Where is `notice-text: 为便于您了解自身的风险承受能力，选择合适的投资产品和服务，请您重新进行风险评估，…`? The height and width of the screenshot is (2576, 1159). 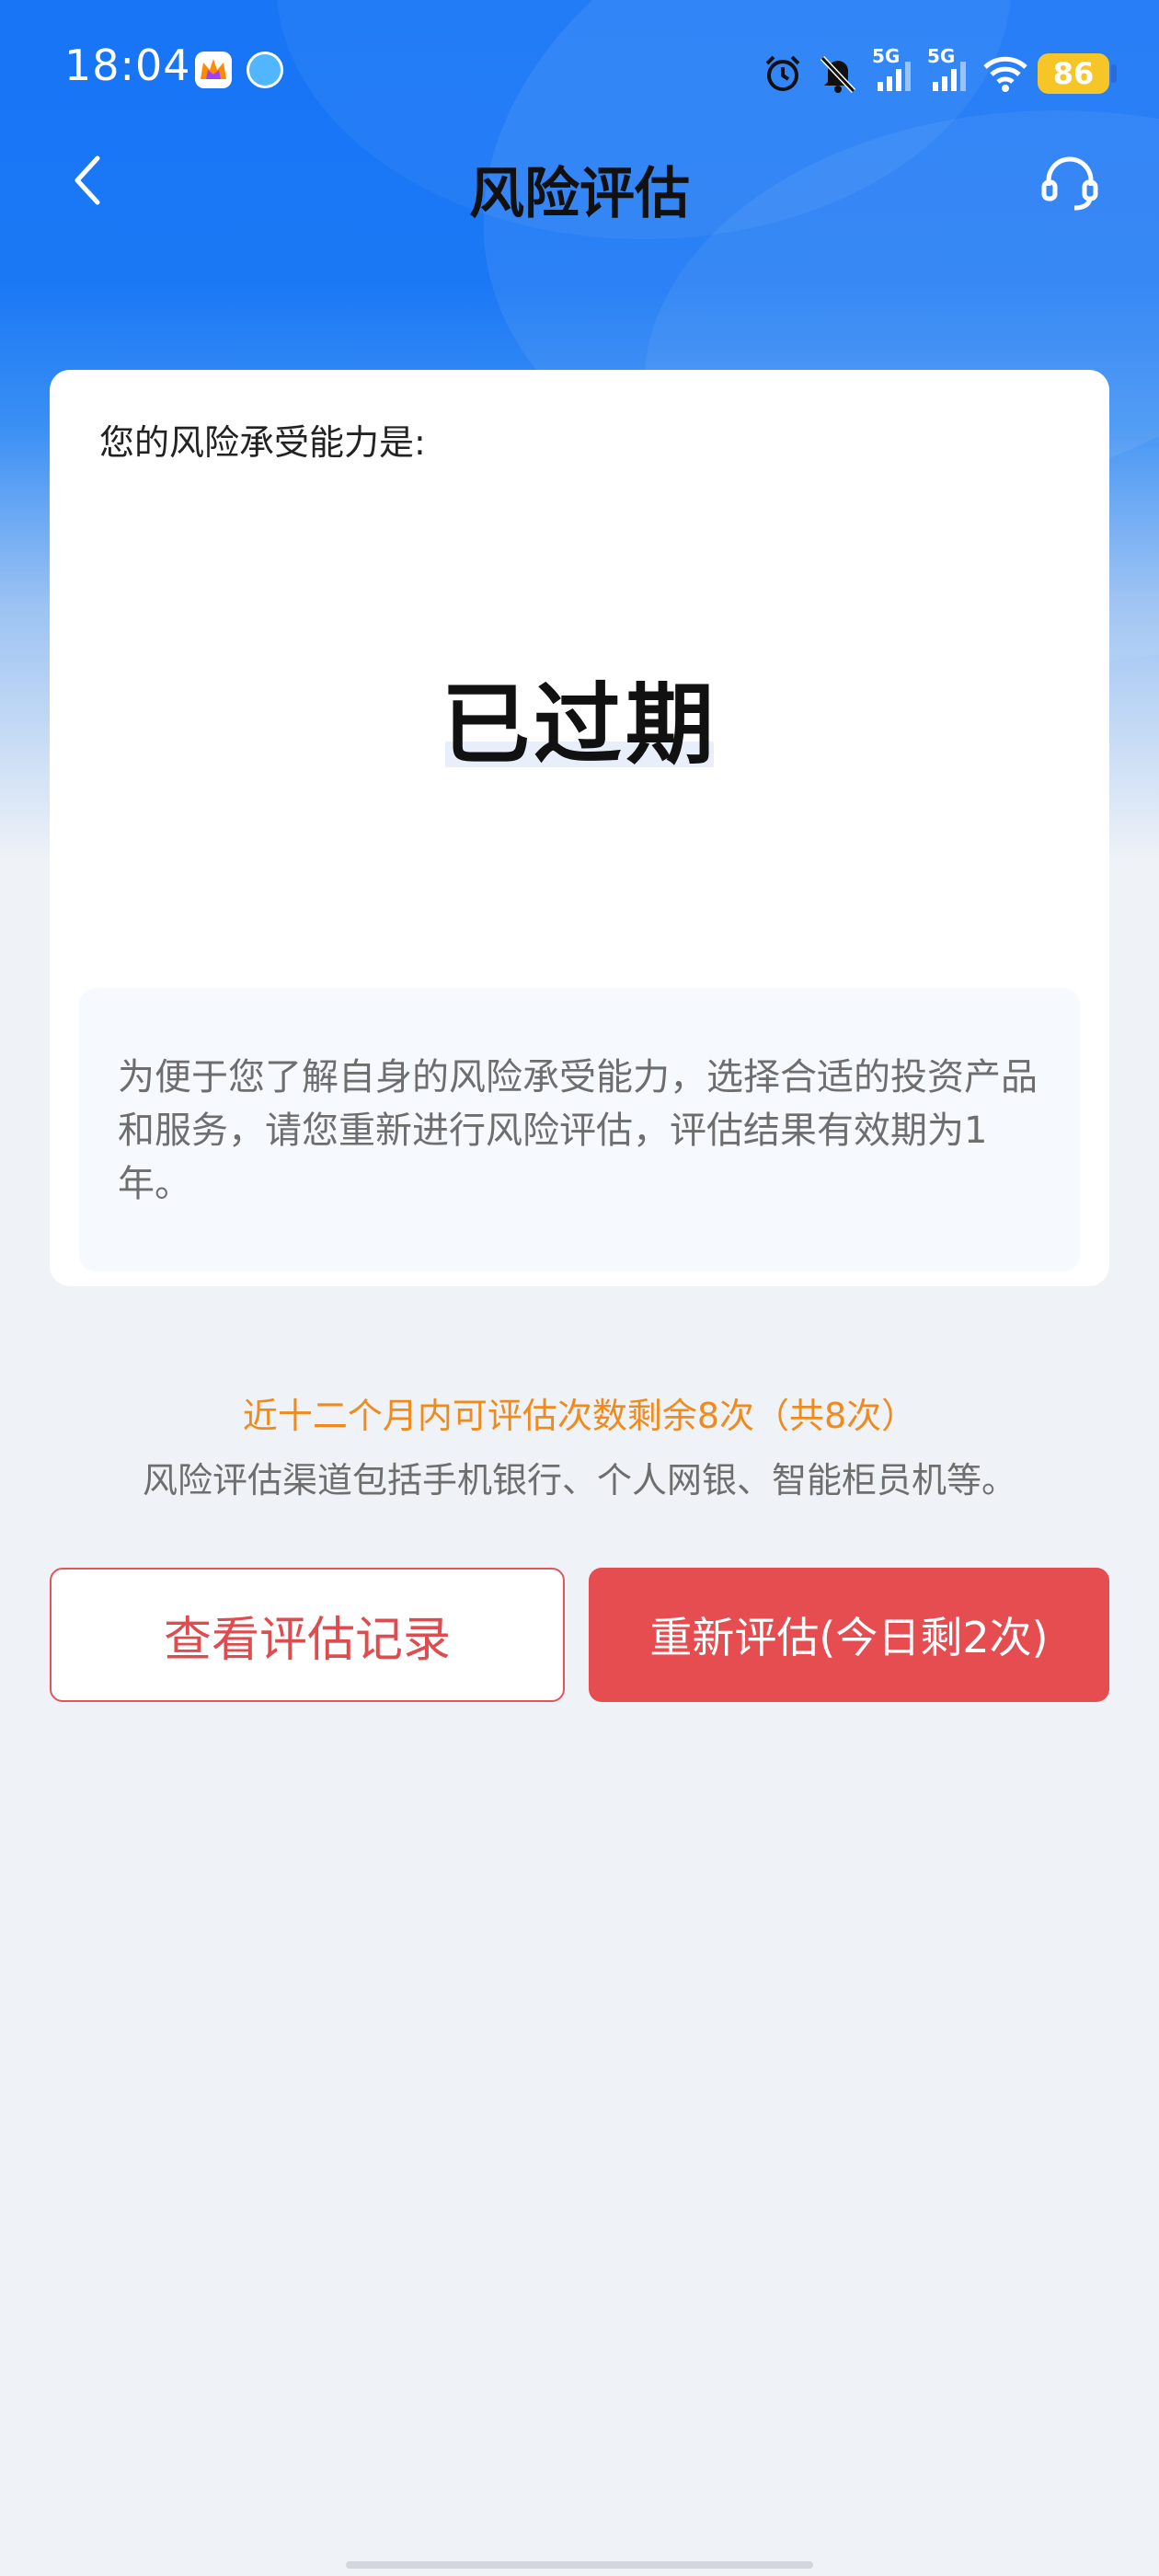 notice-text: 为便于您了解自身的风险承受能力，选择合适的投资产品和服务，请您重新进行风险评估，… is located at coordinates (578, 1130).